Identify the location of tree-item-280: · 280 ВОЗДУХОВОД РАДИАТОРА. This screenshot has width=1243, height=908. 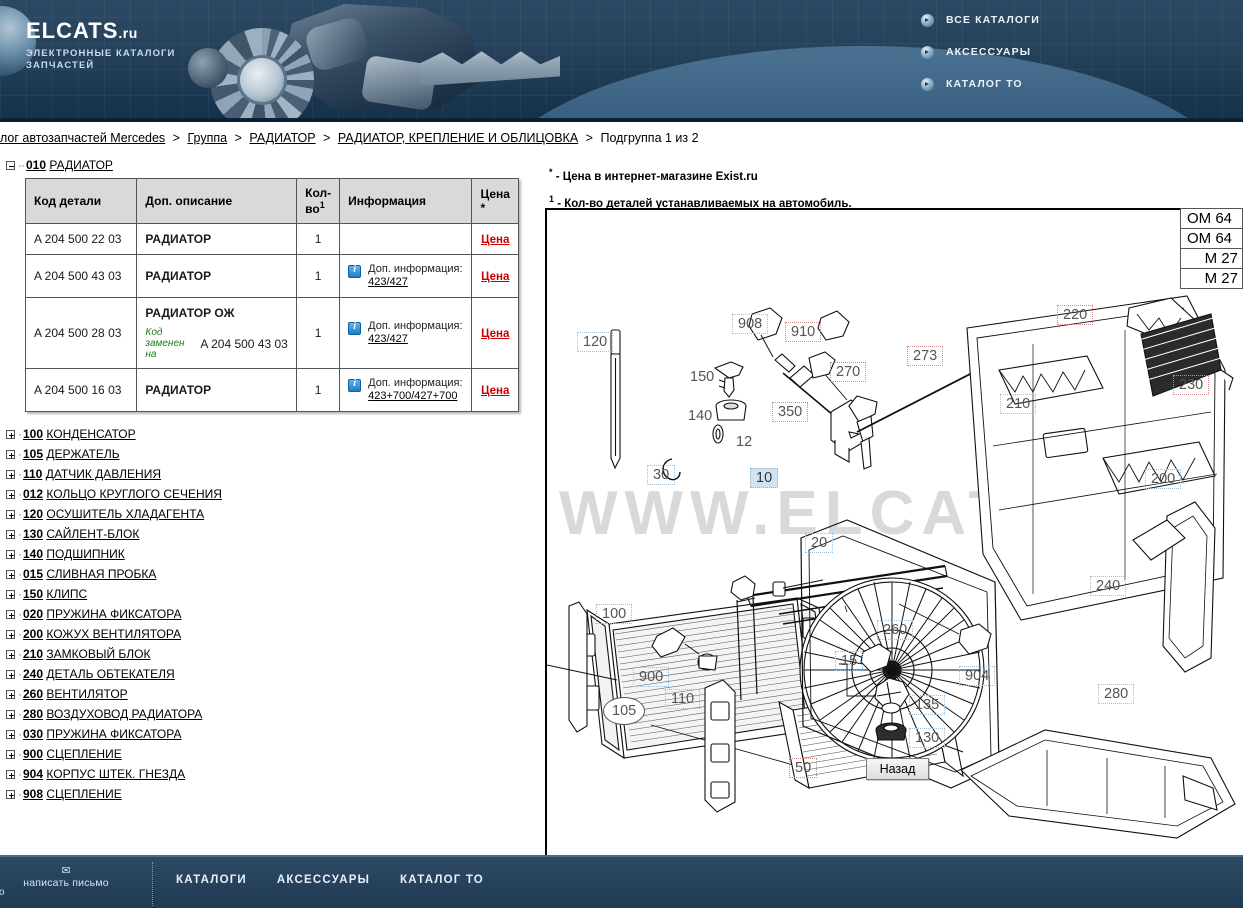
(275, 714).